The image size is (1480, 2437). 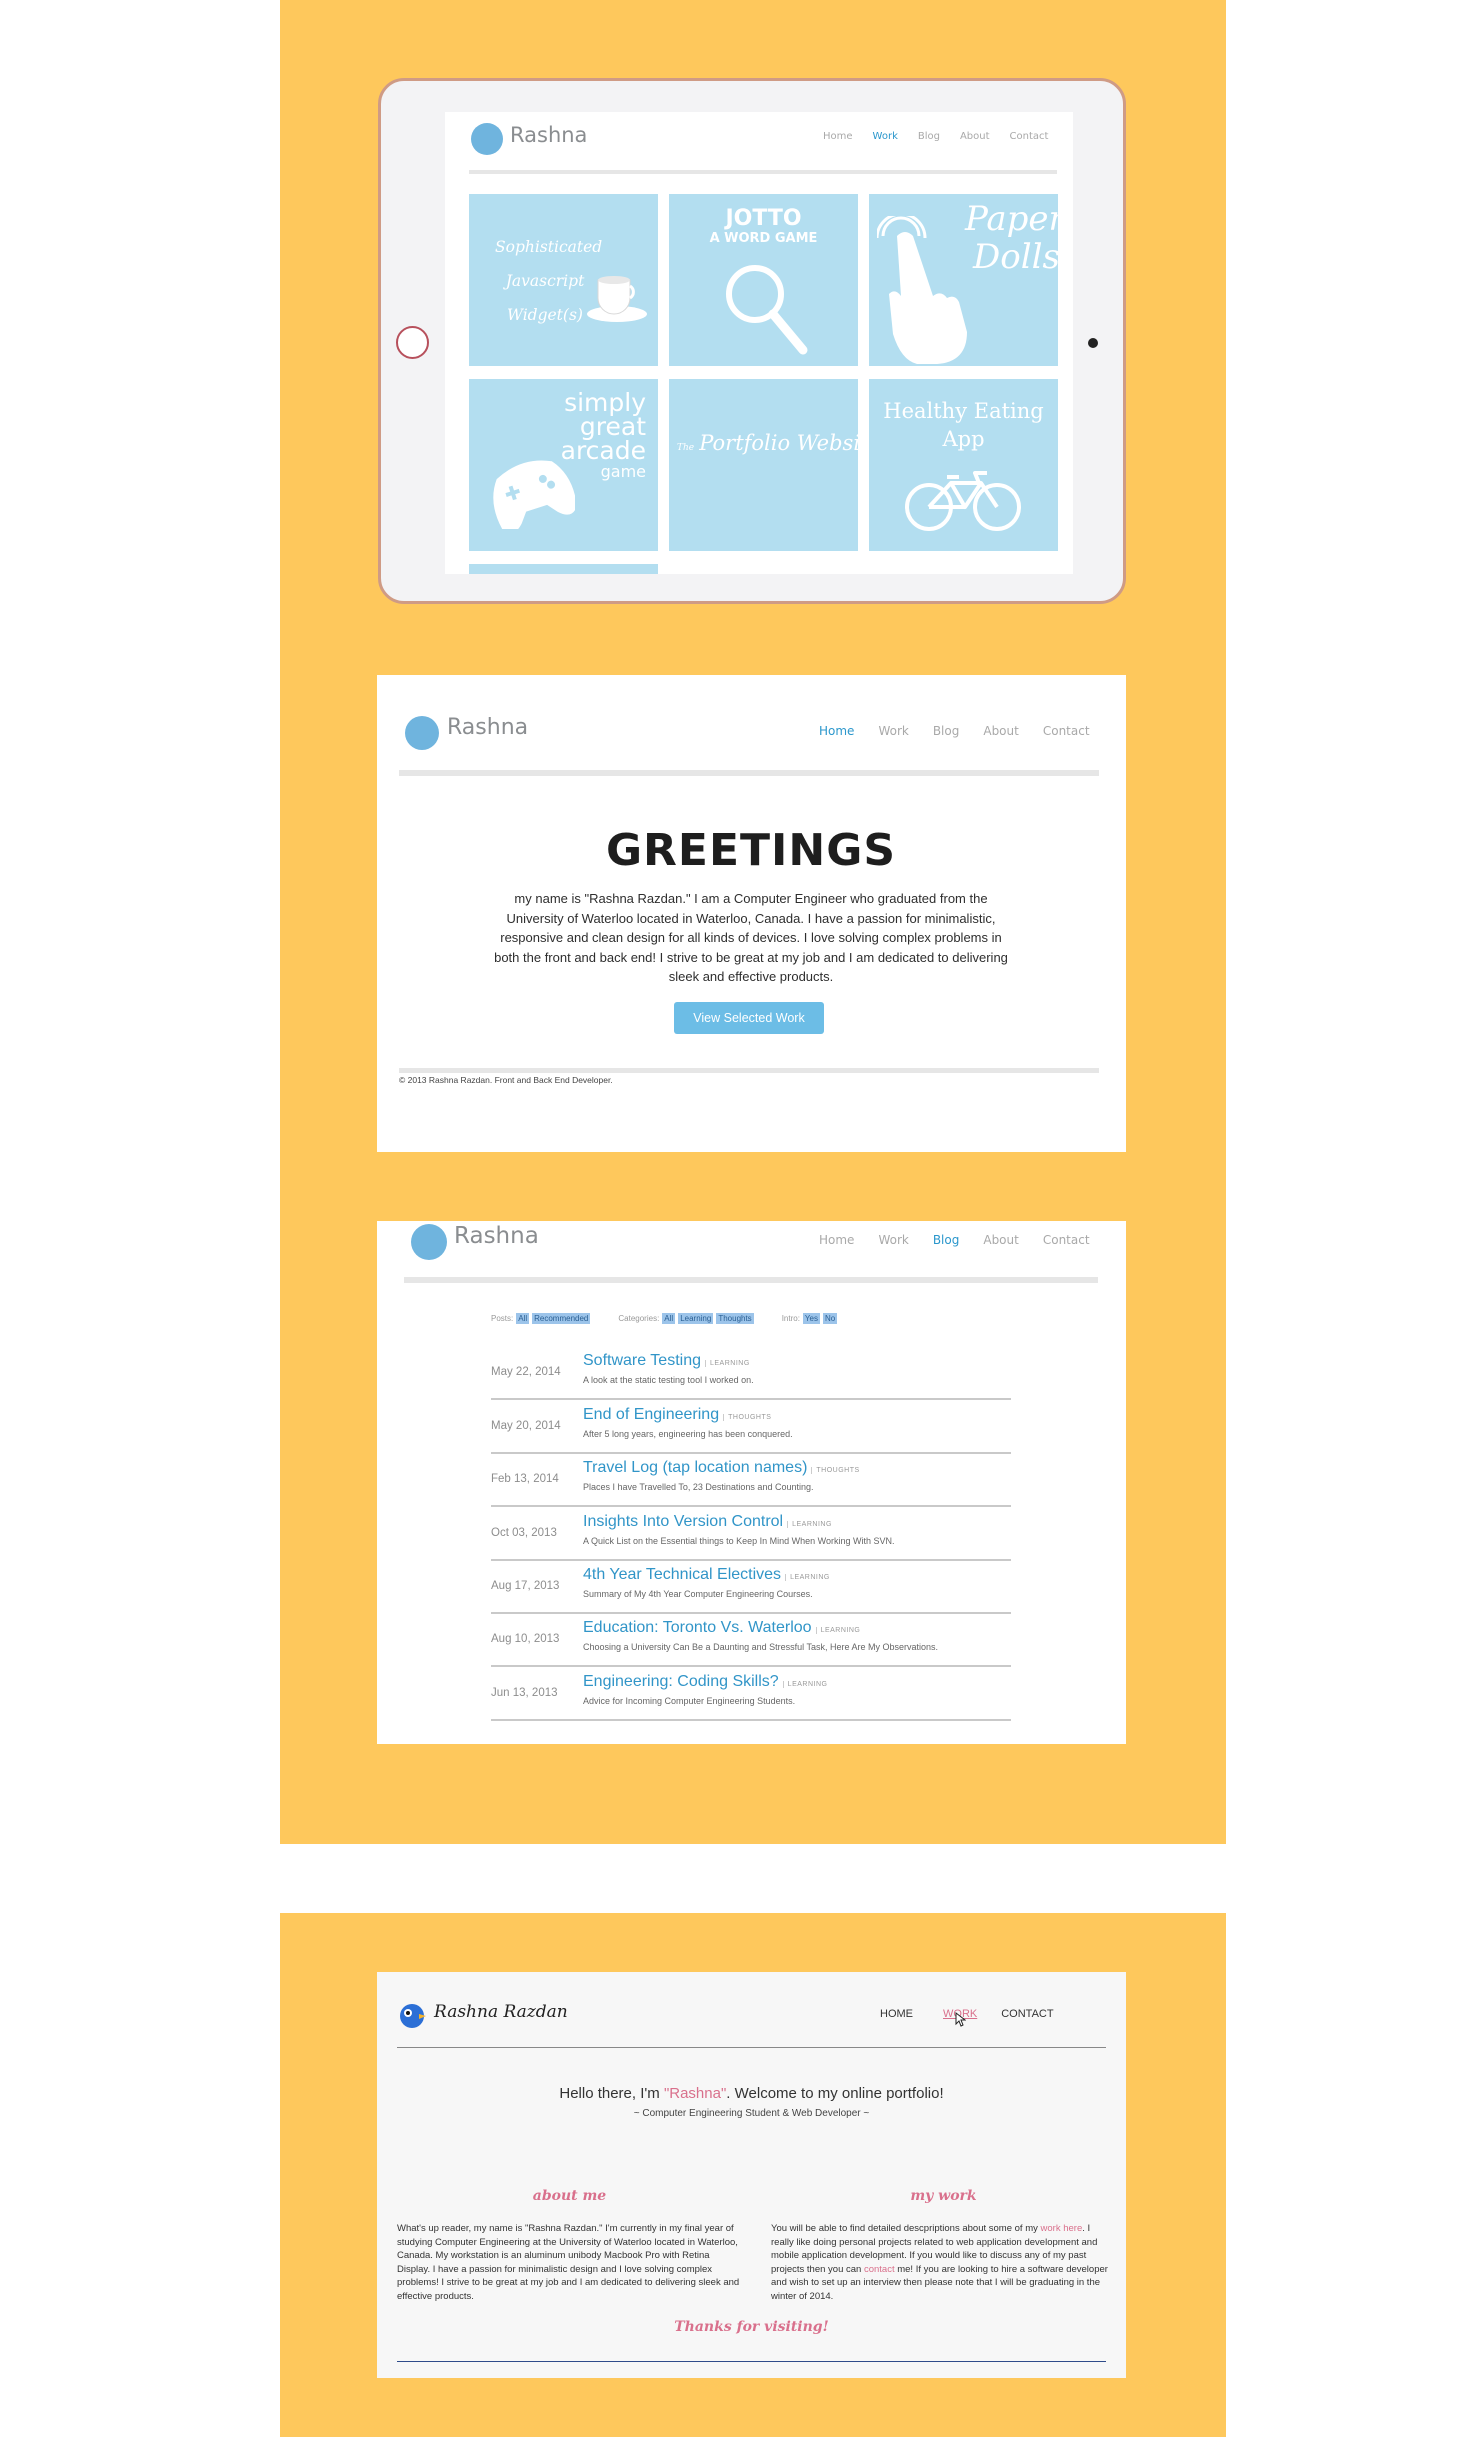 What do you see at coordinates (830, 1318) in the screenshot?
I see `filter-intro-no: No` at bounding box center [830, 1318].